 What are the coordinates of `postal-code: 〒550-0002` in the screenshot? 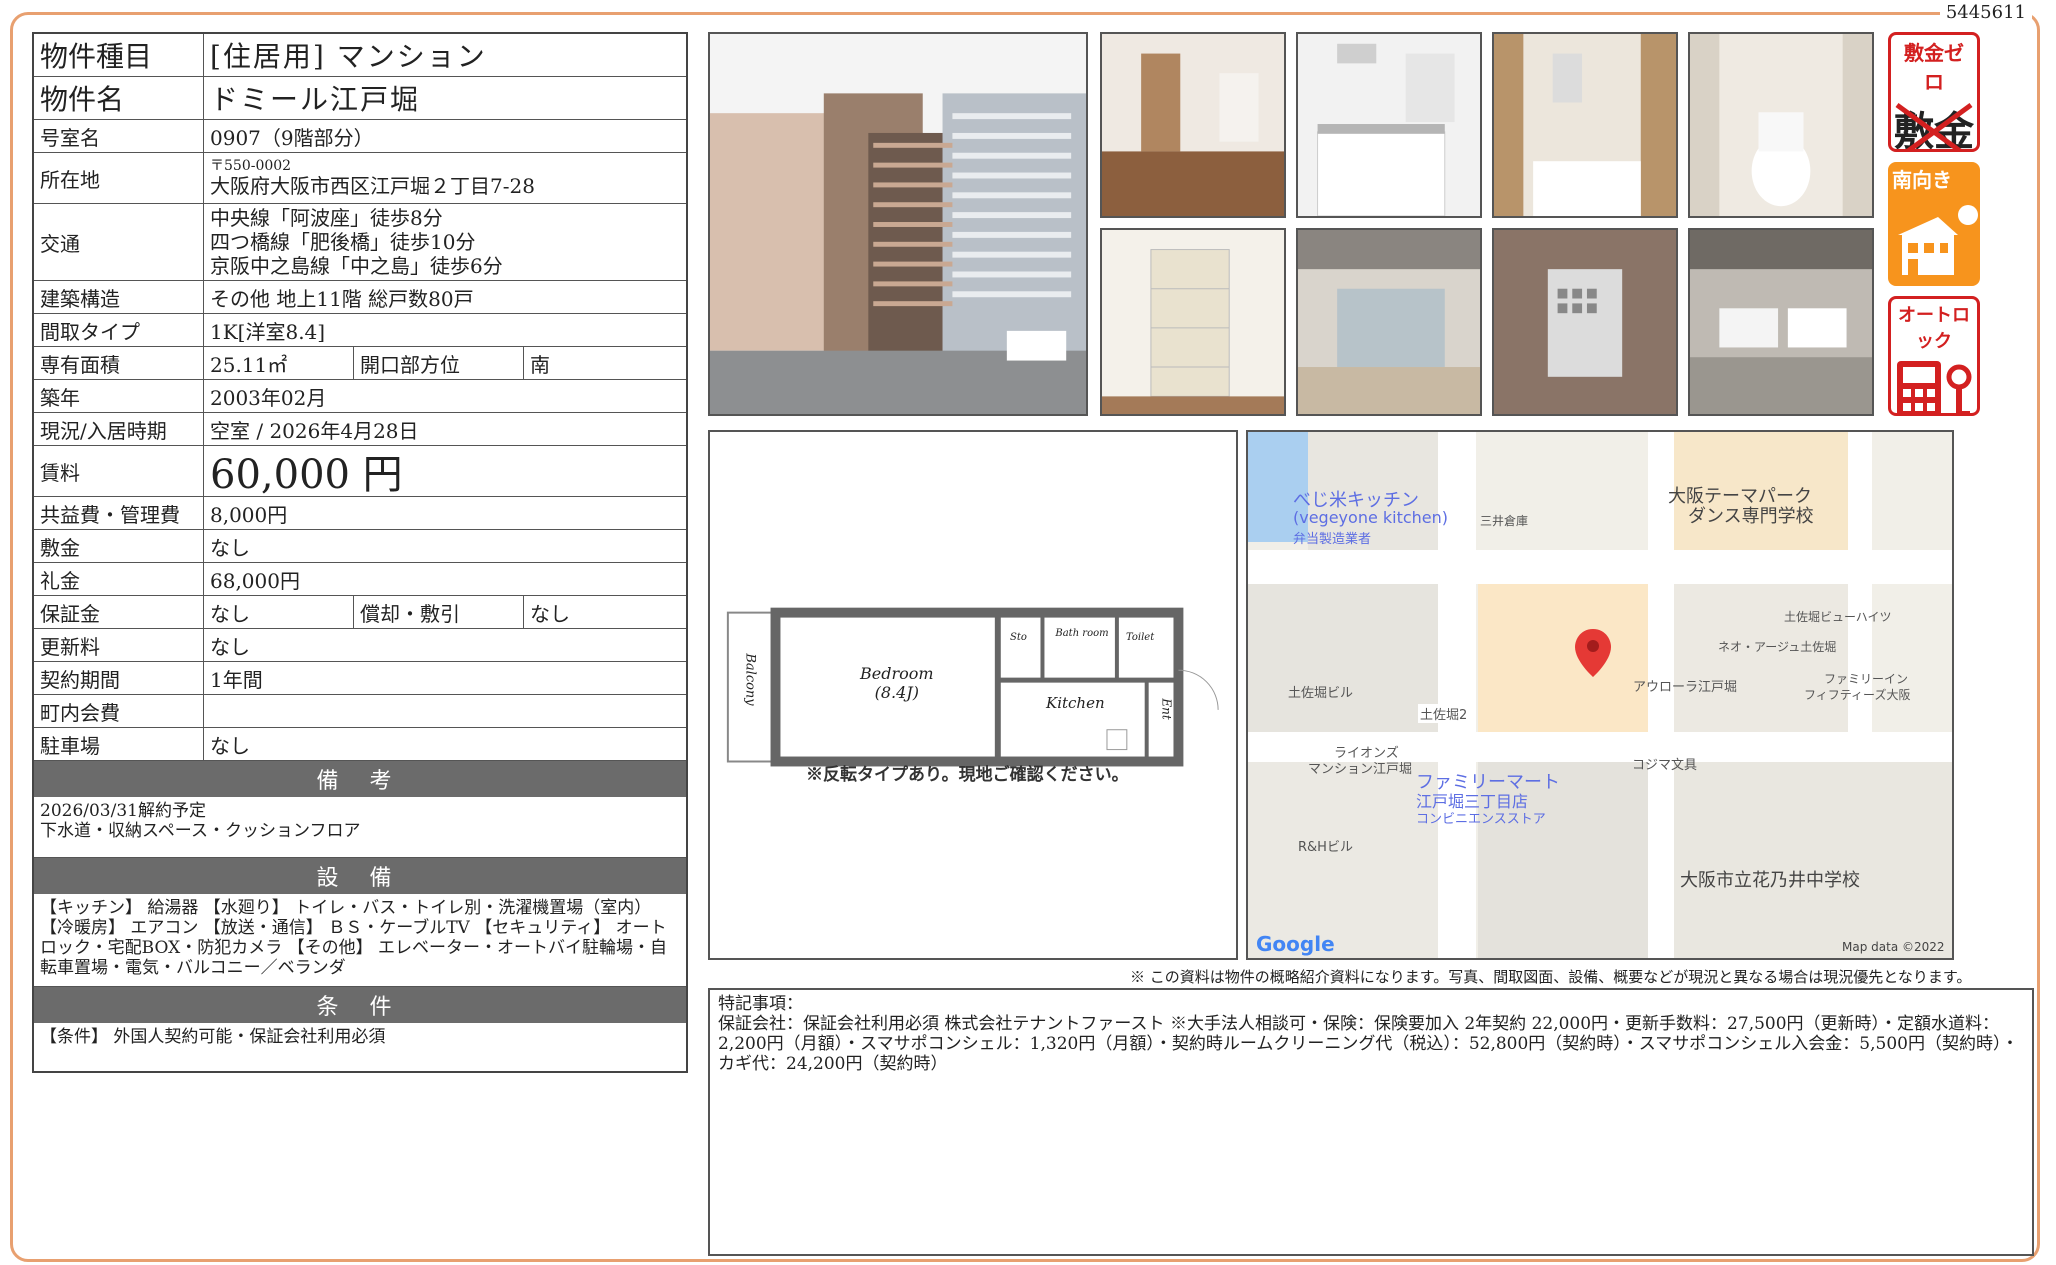 It's located at (251, 166).